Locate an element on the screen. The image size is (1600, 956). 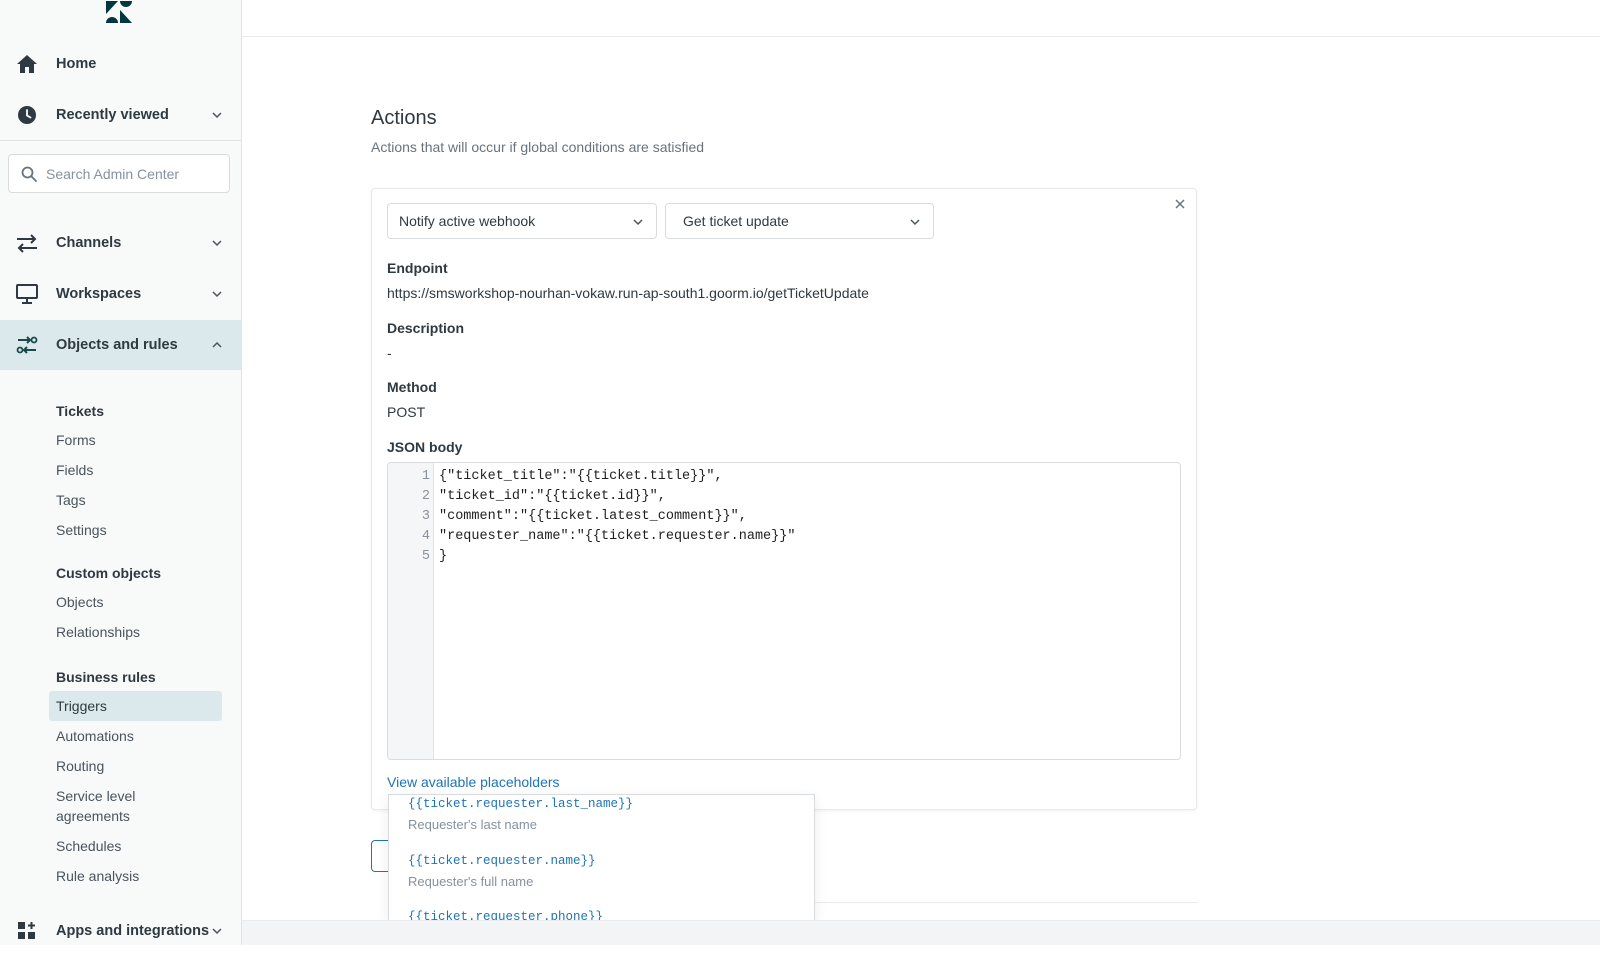
line-number: 3 is located at coordinates (425, 516).